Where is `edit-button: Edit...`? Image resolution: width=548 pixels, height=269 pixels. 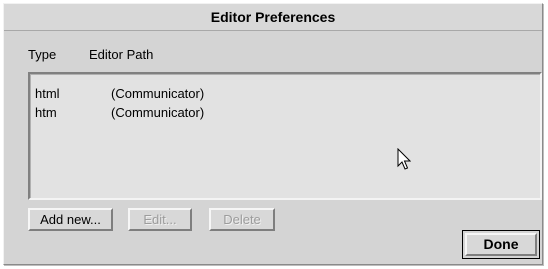 edit-button: Edit... is located at coordinates (160, 219).